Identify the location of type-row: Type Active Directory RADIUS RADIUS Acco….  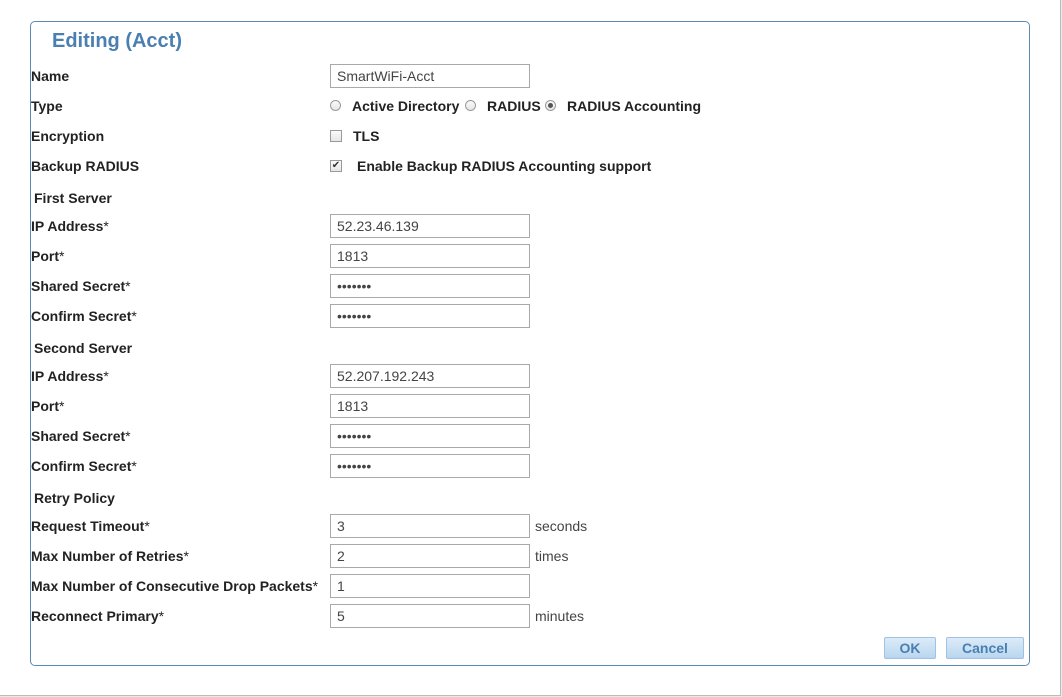
(391, 107).